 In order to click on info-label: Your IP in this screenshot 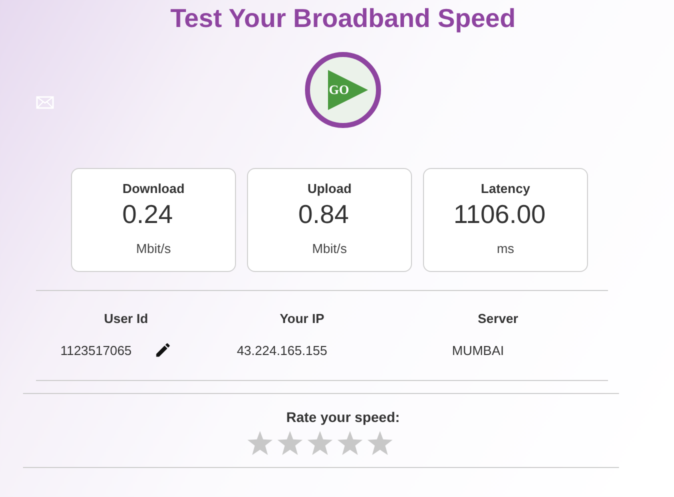, I will do `click(302, 319)`.